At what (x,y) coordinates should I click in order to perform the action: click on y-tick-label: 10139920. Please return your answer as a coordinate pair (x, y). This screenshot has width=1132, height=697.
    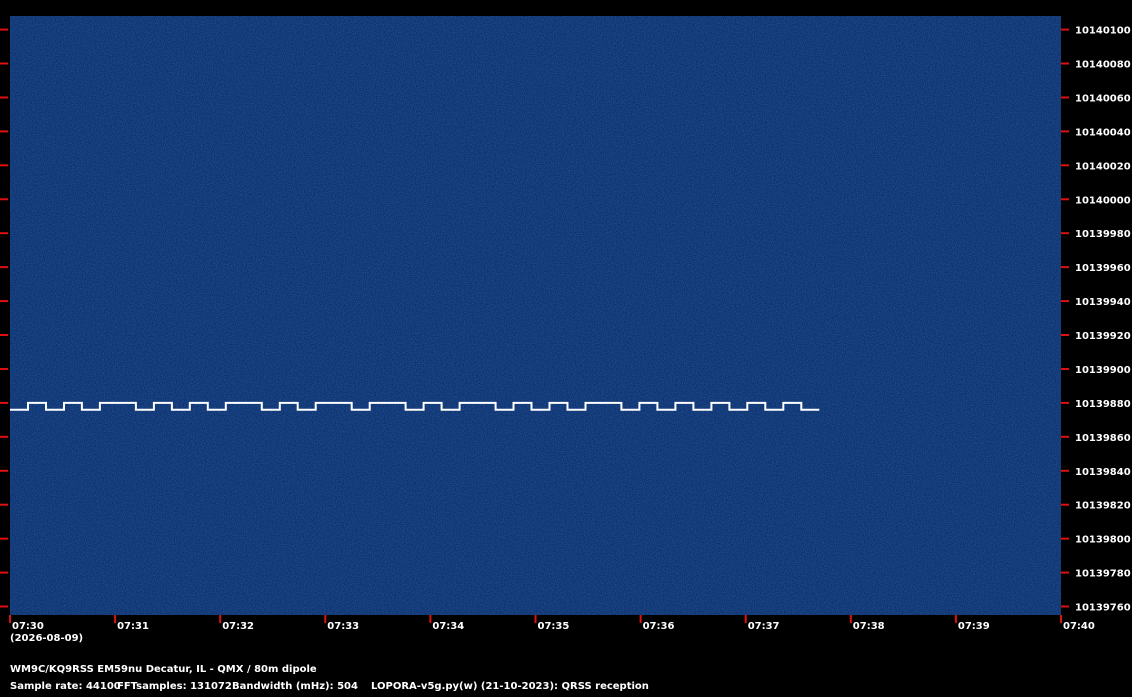
    Looking at the image, I should click on (1103, 336).